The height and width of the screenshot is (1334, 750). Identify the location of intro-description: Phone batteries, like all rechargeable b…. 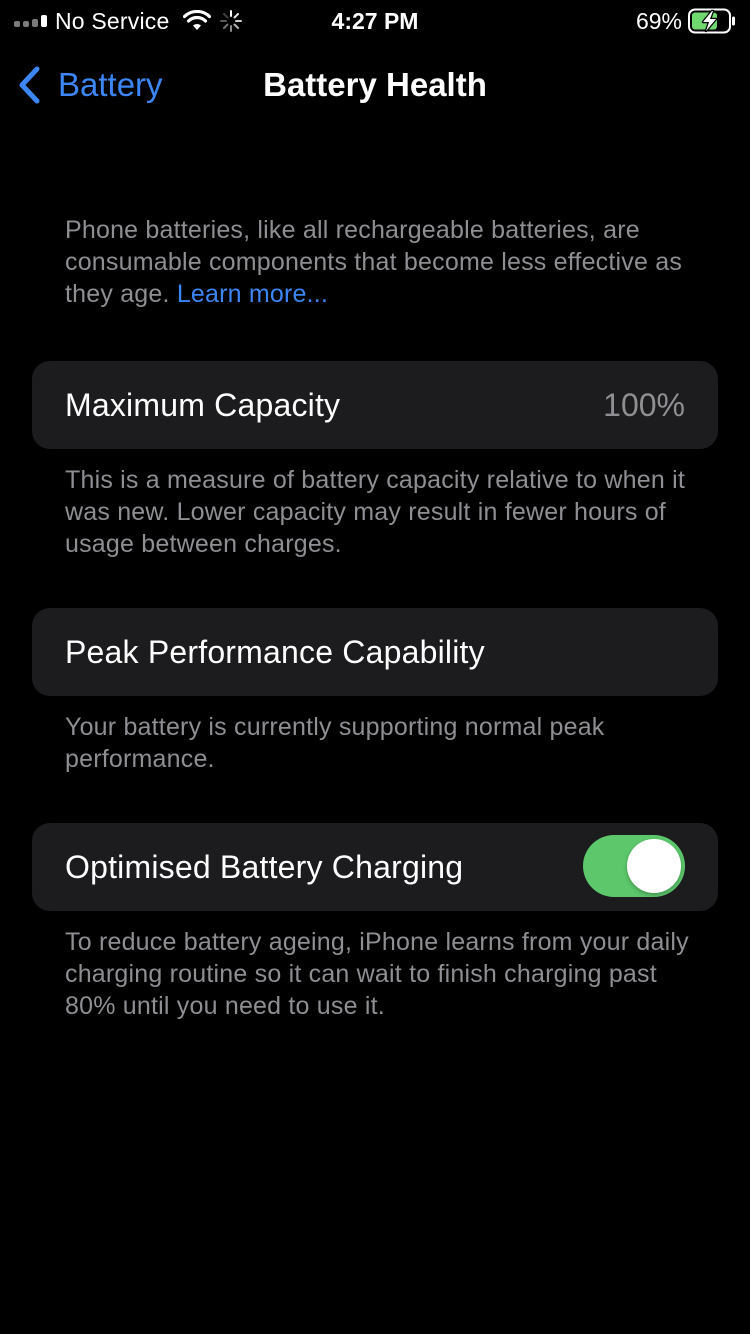
(385, 262).